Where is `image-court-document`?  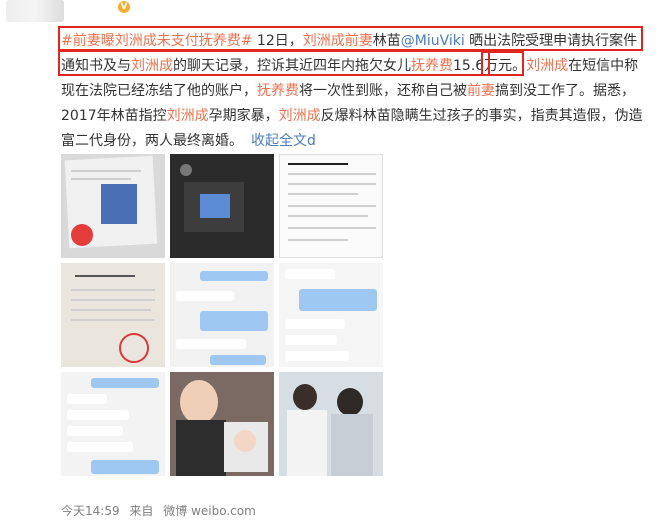
image-court-document is located at coordinates (331, 206).